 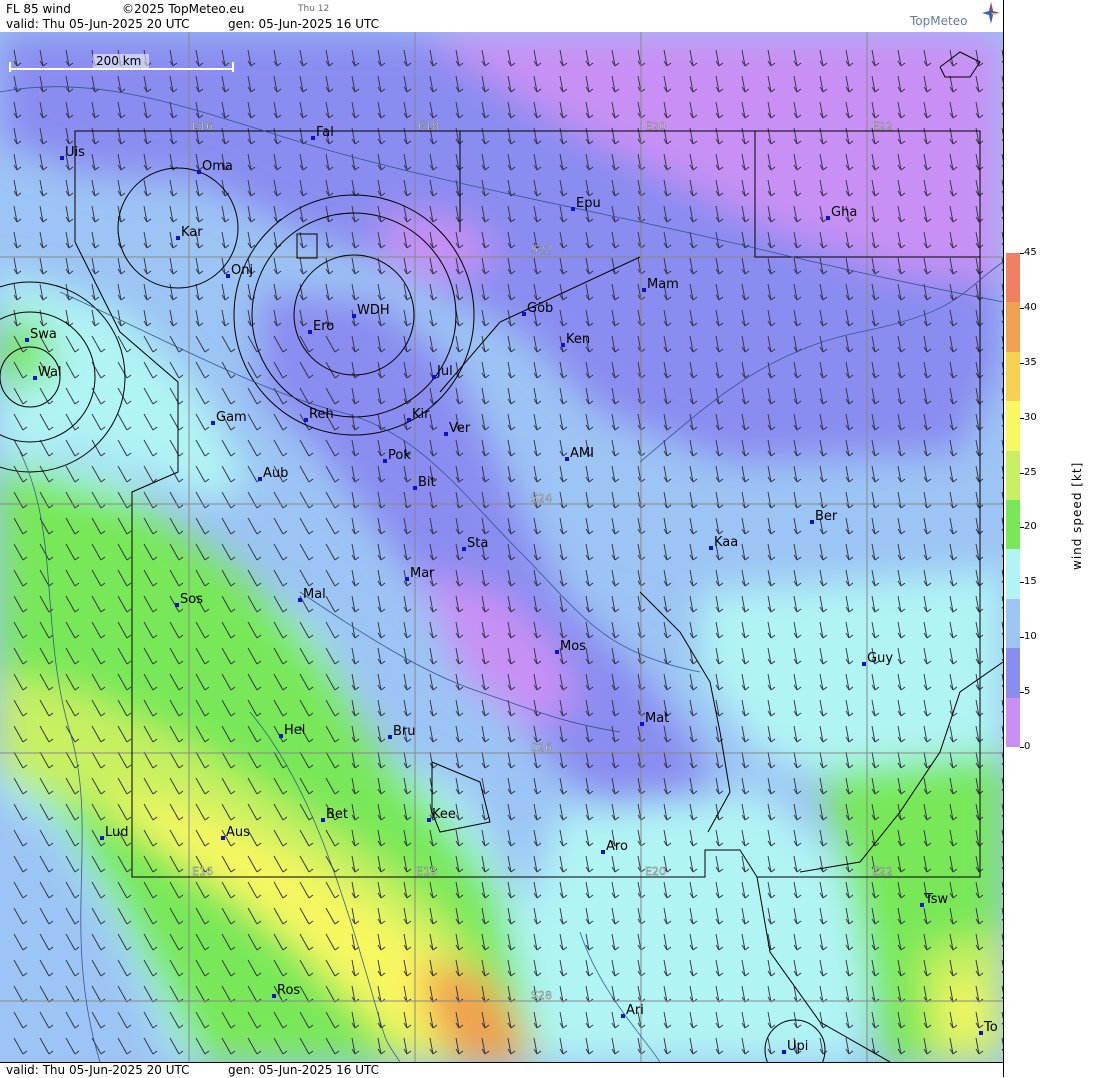 I want to click on place-label: WDH, so click(x=373, y=310).